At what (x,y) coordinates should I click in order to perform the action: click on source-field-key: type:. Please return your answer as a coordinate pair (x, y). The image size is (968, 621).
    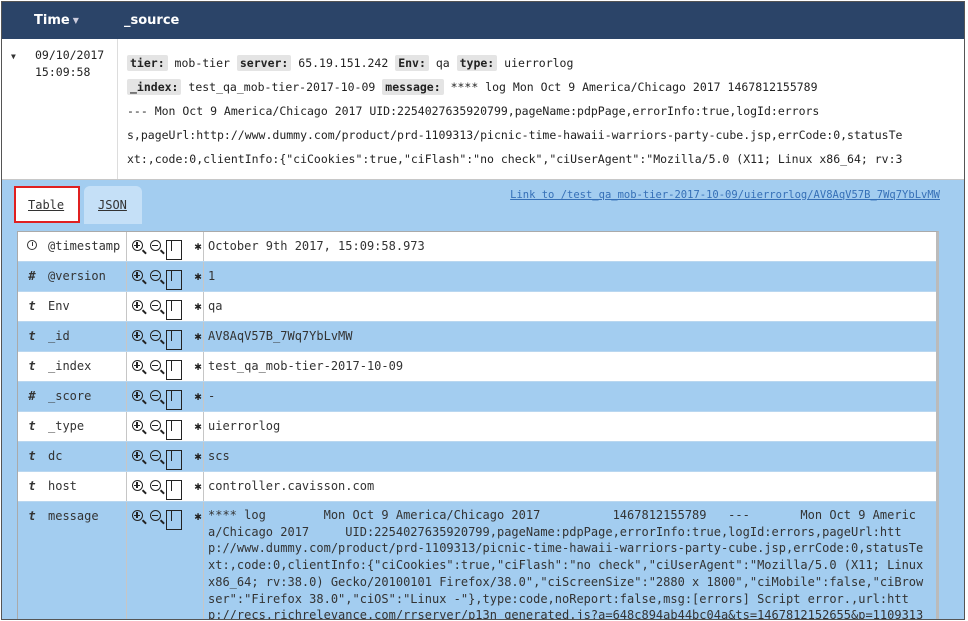
    Looking at the image, I should click on (477, 63).